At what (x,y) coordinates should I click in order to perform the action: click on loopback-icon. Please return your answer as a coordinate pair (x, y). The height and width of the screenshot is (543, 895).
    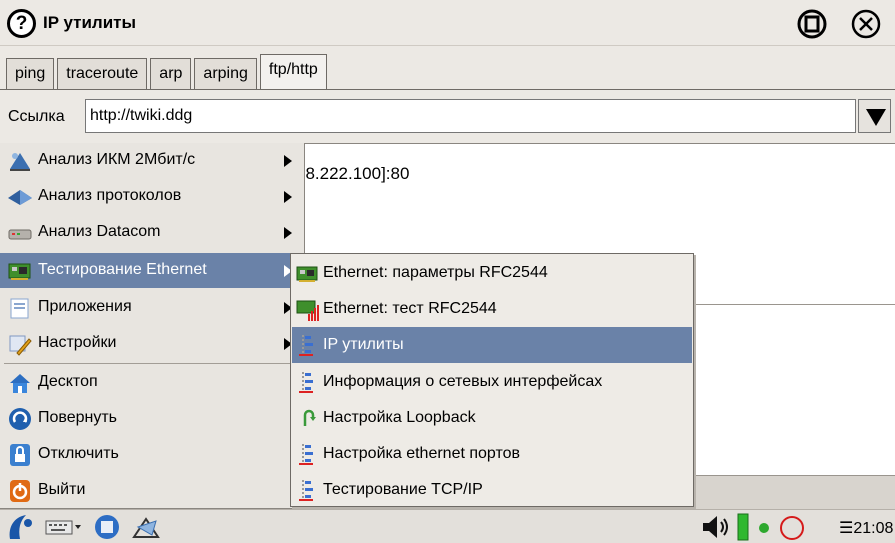
    Looking at the image, I should click on (309, 417).